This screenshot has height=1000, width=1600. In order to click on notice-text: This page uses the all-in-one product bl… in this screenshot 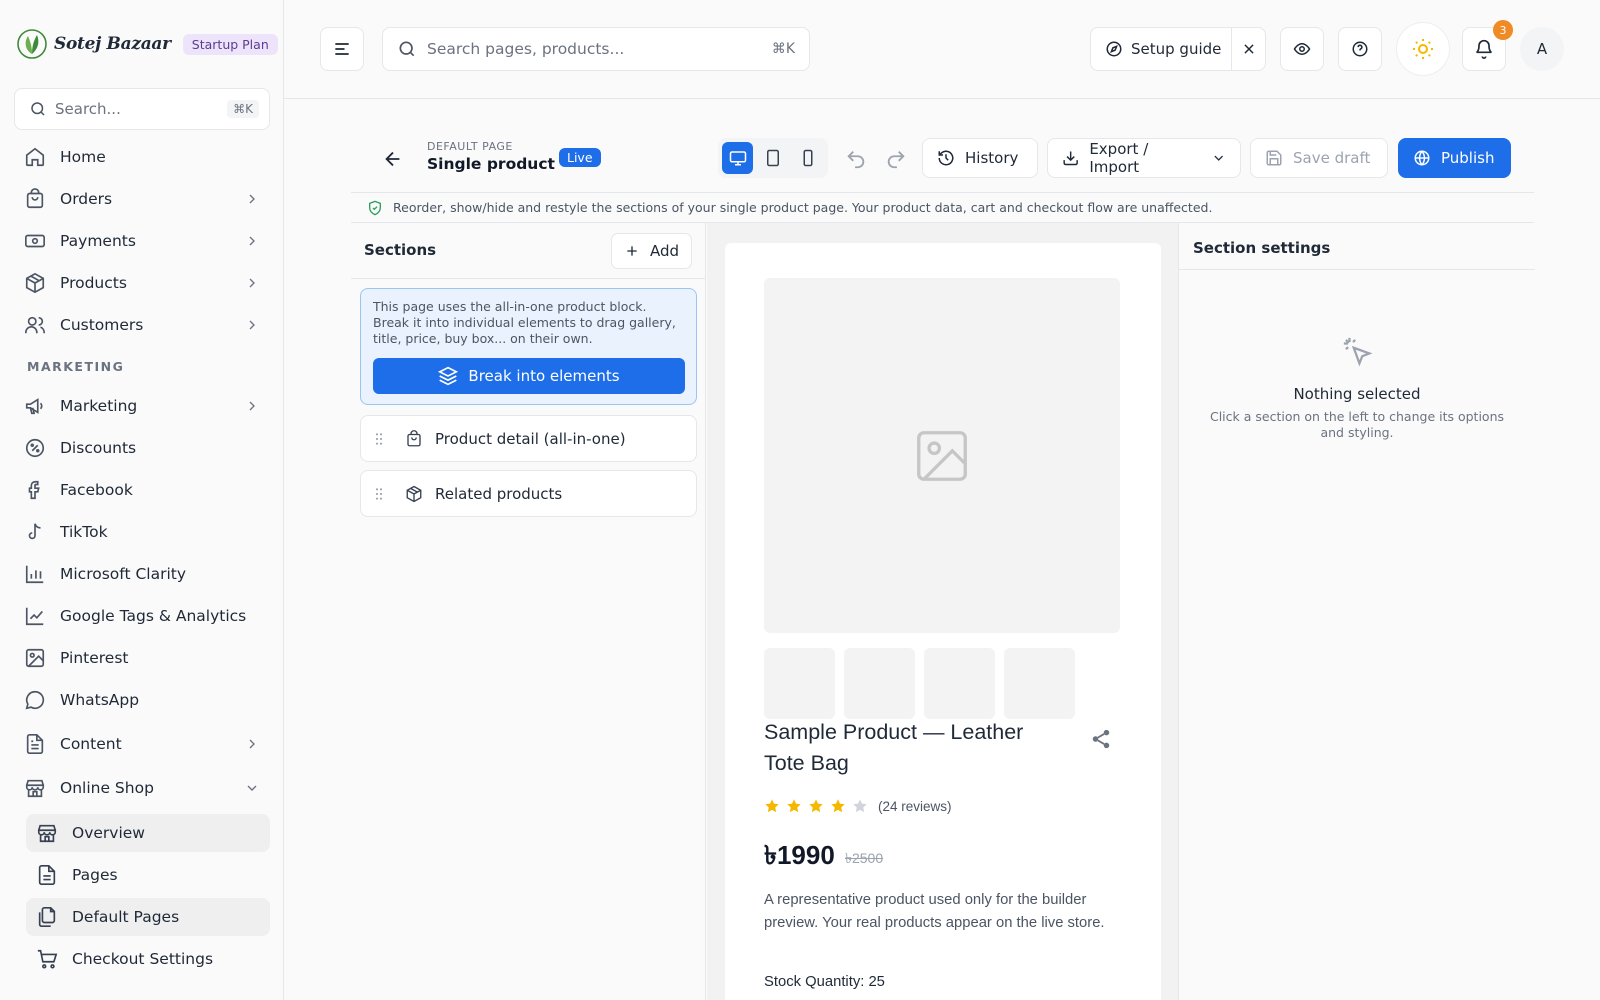, I will do `click(524, 322)`.